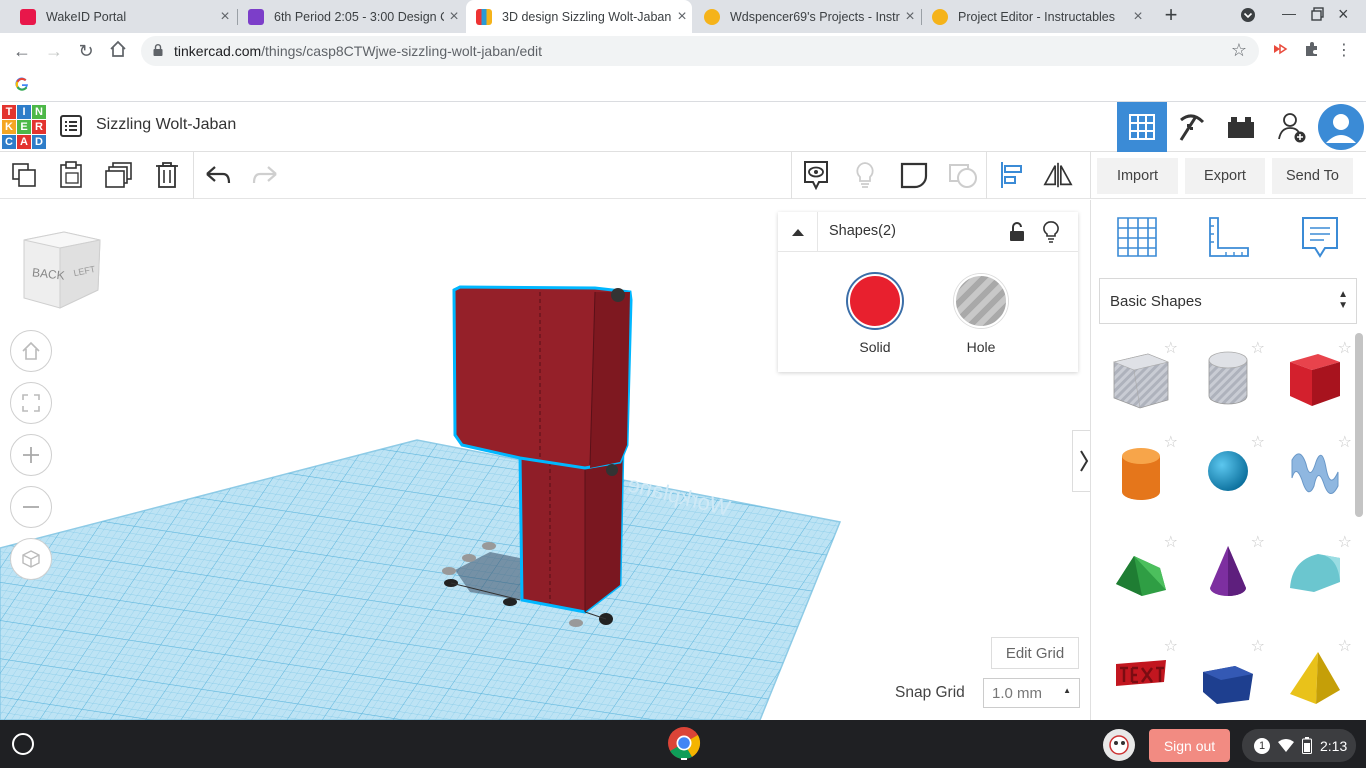 This screenshot has height=768, width=1366. Describe the element at coordinates (31, 559) in the screenshot. I see `perspective-toggle-button` at that location.